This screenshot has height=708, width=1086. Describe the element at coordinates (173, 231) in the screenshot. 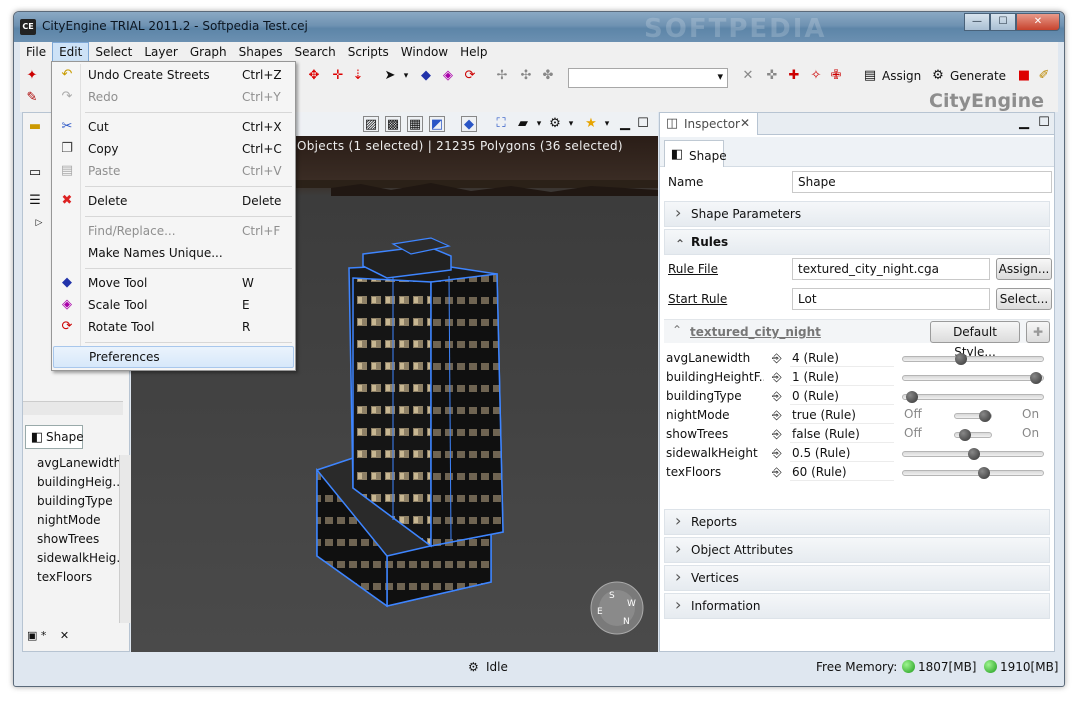

I see `menu-item-find-replace: Find/Replace... Ctrl+F` at that location.